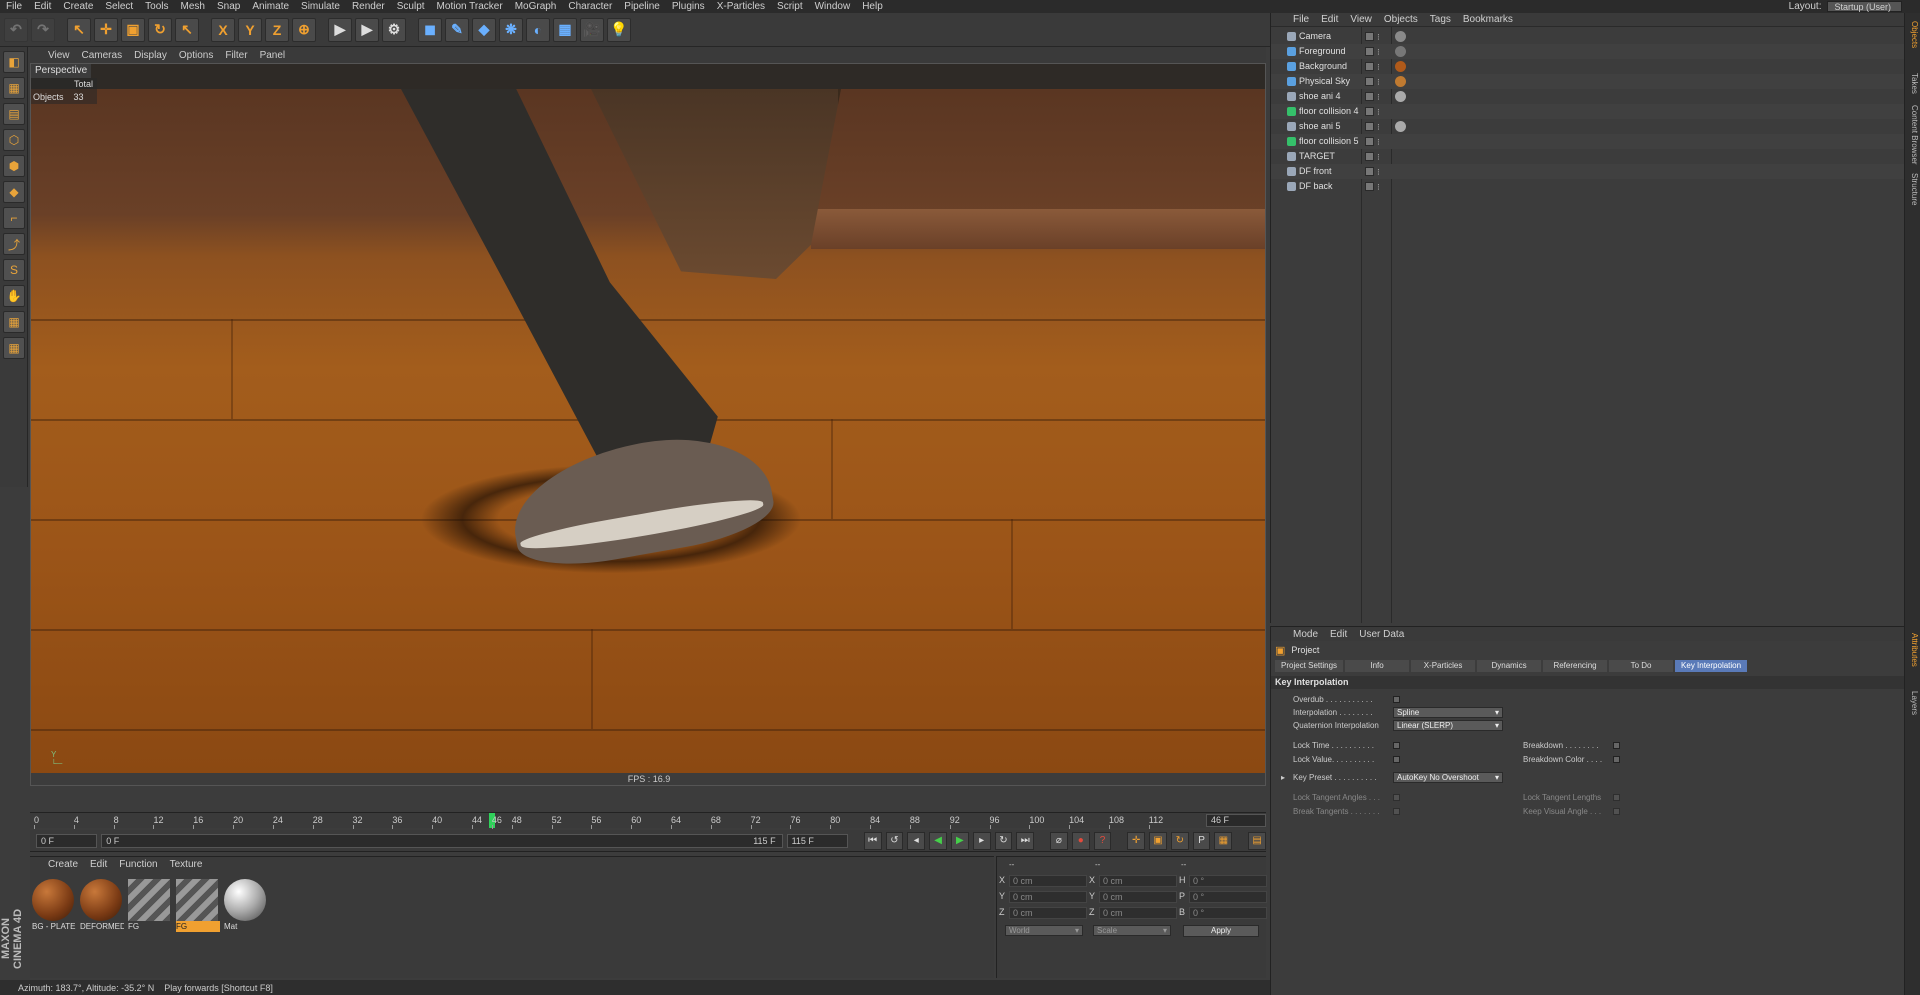 Image resolution: width=1920 pixels, height=995 pixels. Describe the element at coordinates (14, 6) in the screenshot. I see `menu-item-file: File` at that location.